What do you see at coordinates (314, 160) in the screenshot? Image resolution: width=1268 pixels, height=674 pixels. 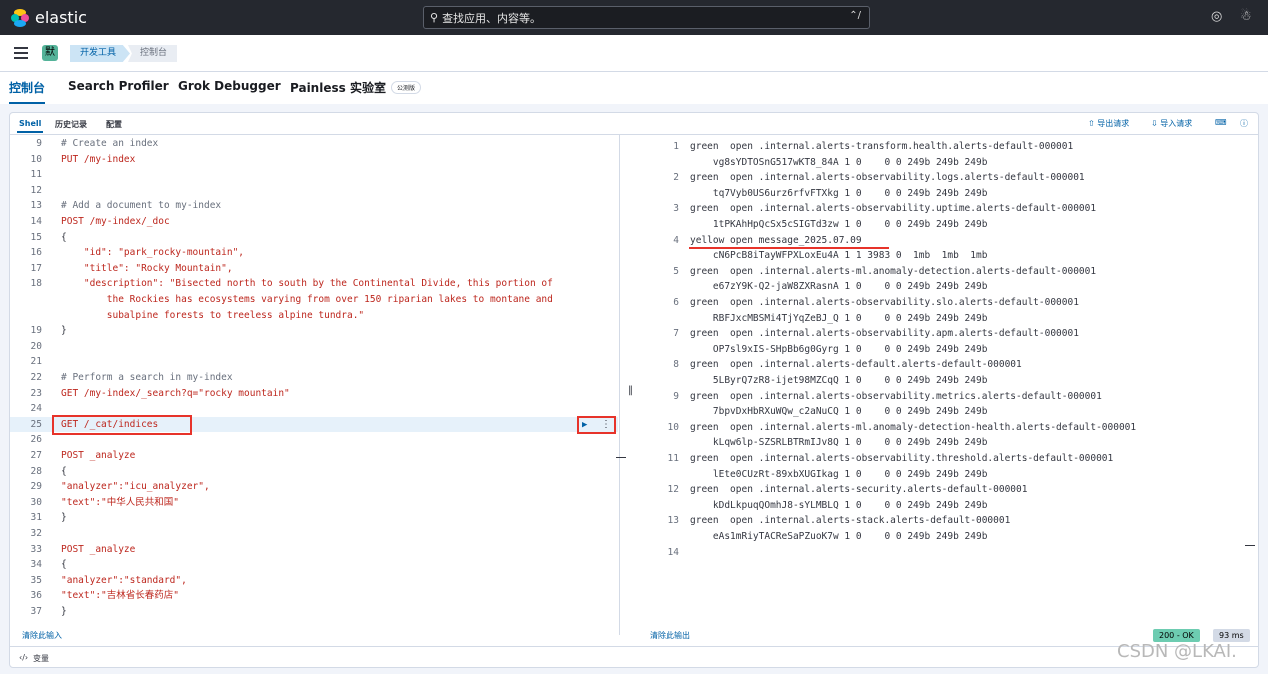 I see `editor-line: 10 PUT /my-index` at bounding box center [314, 160].